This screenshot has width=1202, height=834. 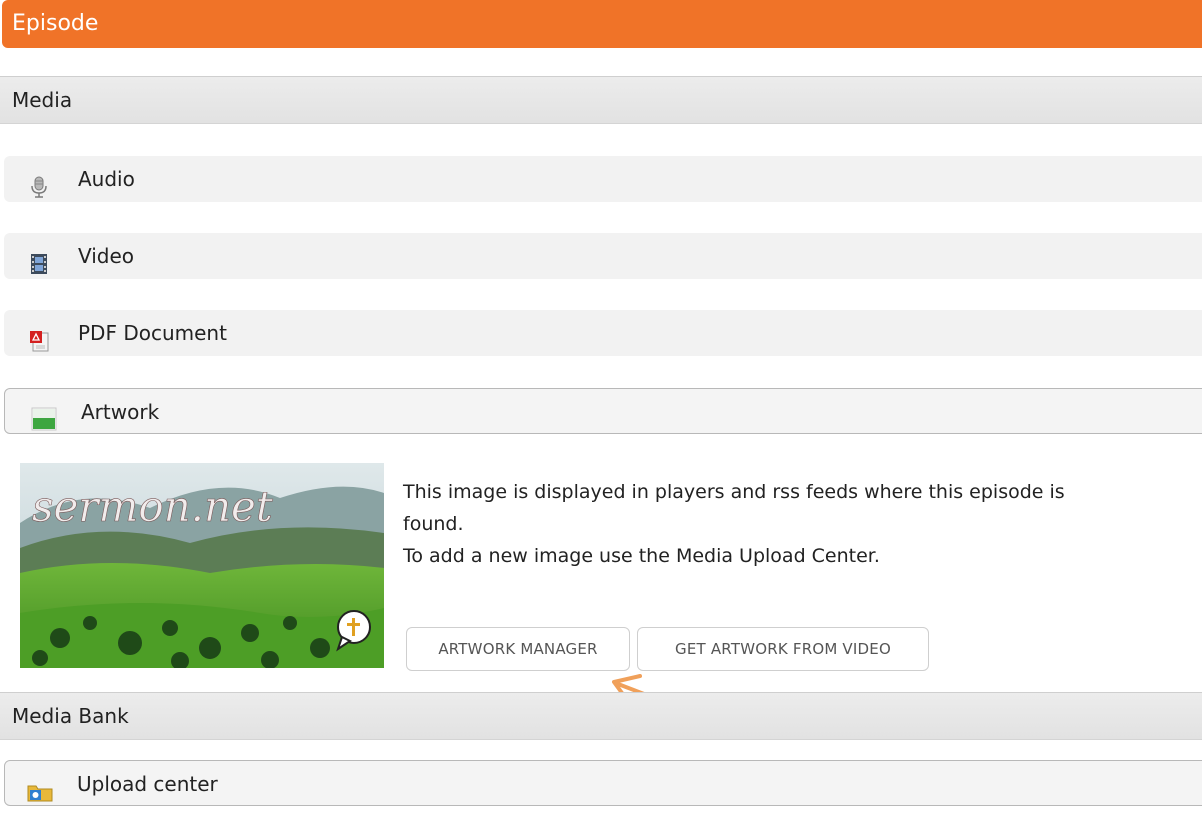 What do you see at coordinates (518, 649) in the screenshot?
I see `artwork-manager-button: ARTWORK MANAGER` at bounding box center [518, 649].